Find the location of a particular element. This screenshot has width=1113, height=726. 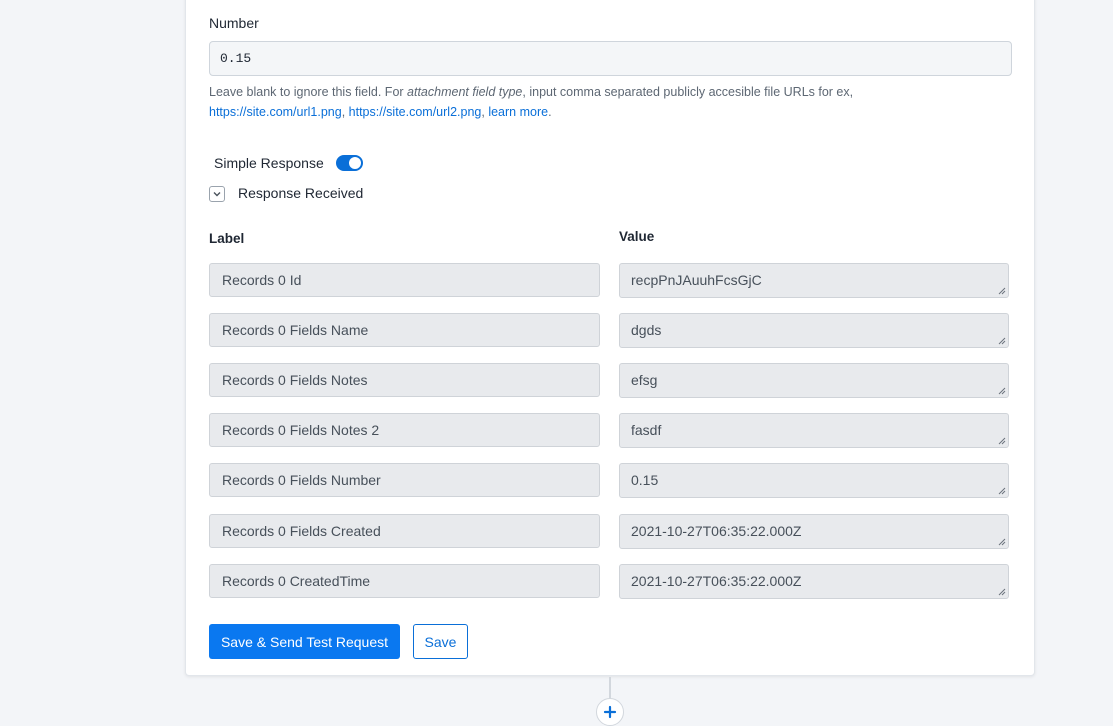

row-value-field: fasdf is located at coordinates (814, 430).